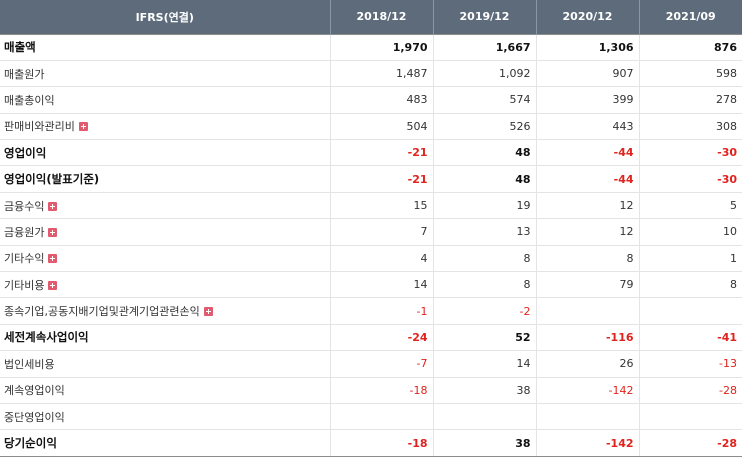  Describe the element at coordinates (484, 100) in the screenshot. I see `value-cell: 574` at that location.